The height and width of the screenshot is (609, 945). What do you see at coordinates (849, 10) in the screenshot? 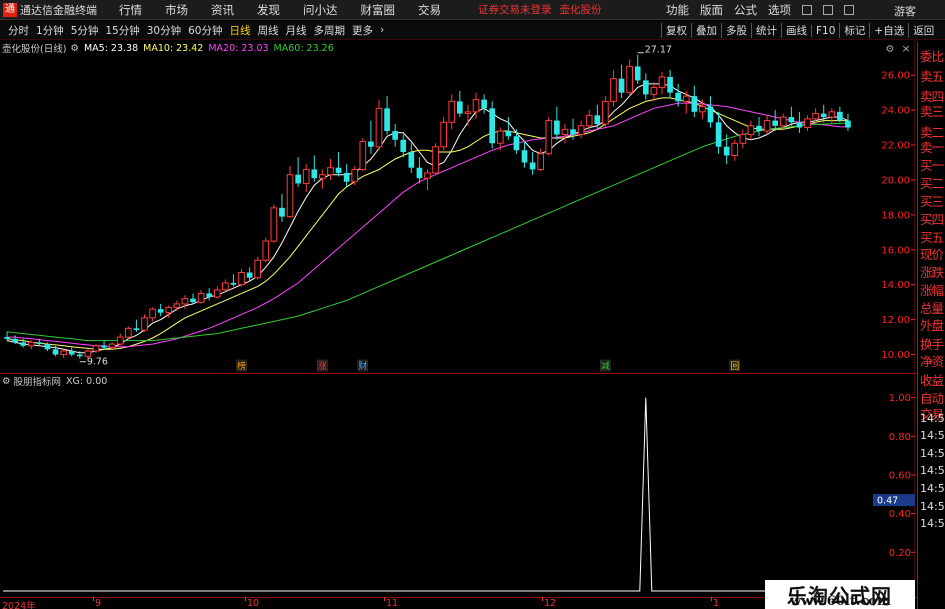
I see `close-icon` at bounding box center [849, 10].